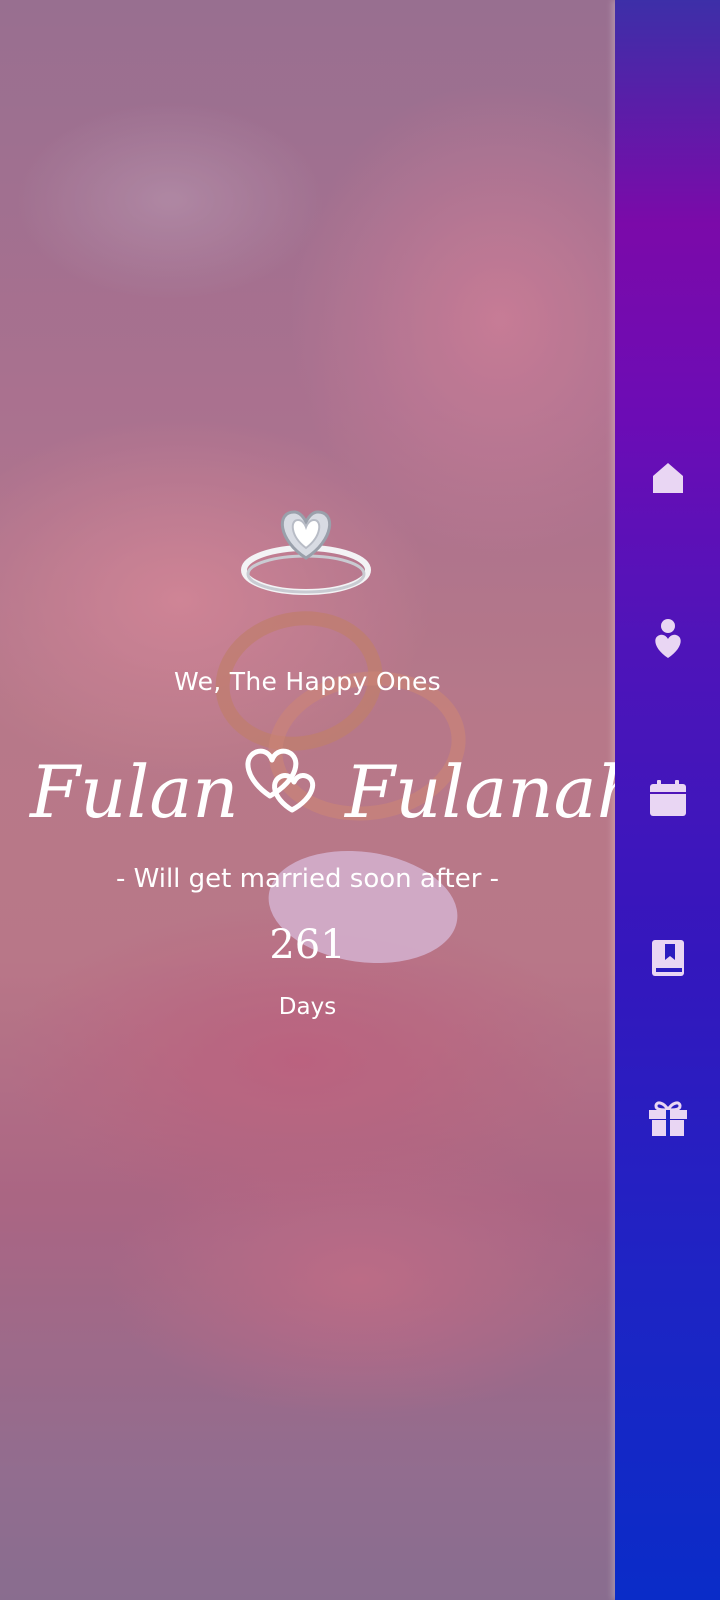 The width and height of the screenshot is (720, 1600). Describe the element at coordinates (306, 552) in the screenshot. I see `wedding-ring-icon` at that location.